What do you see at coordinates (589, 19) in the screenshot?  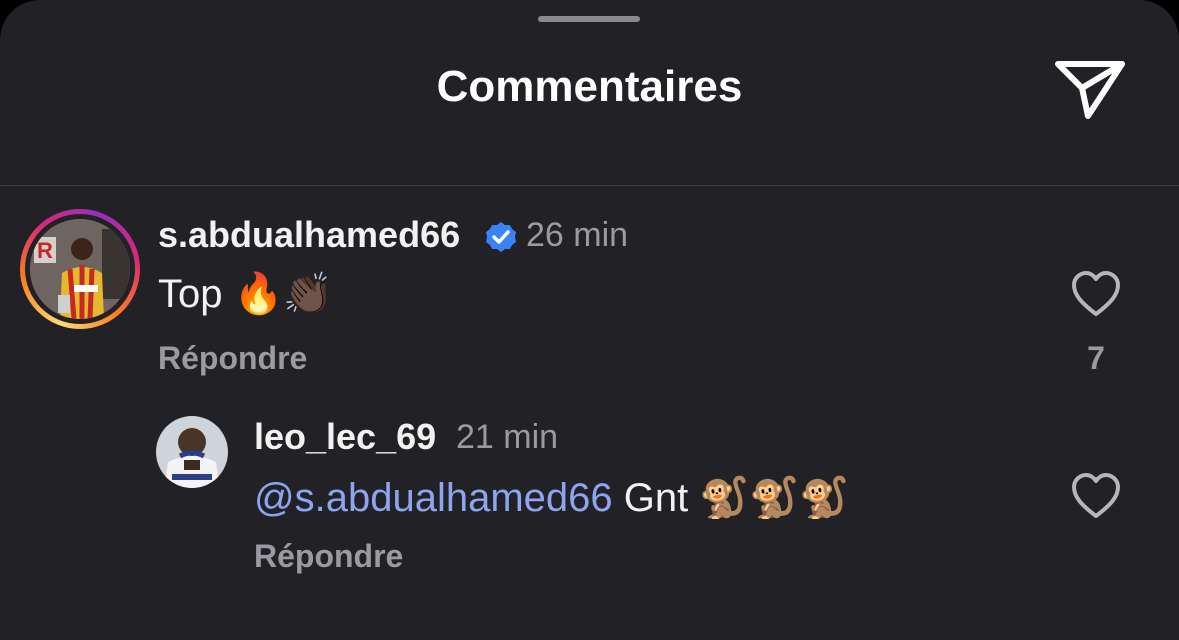 I see `sheet-grab-handle` at bounding box center [589, 19].